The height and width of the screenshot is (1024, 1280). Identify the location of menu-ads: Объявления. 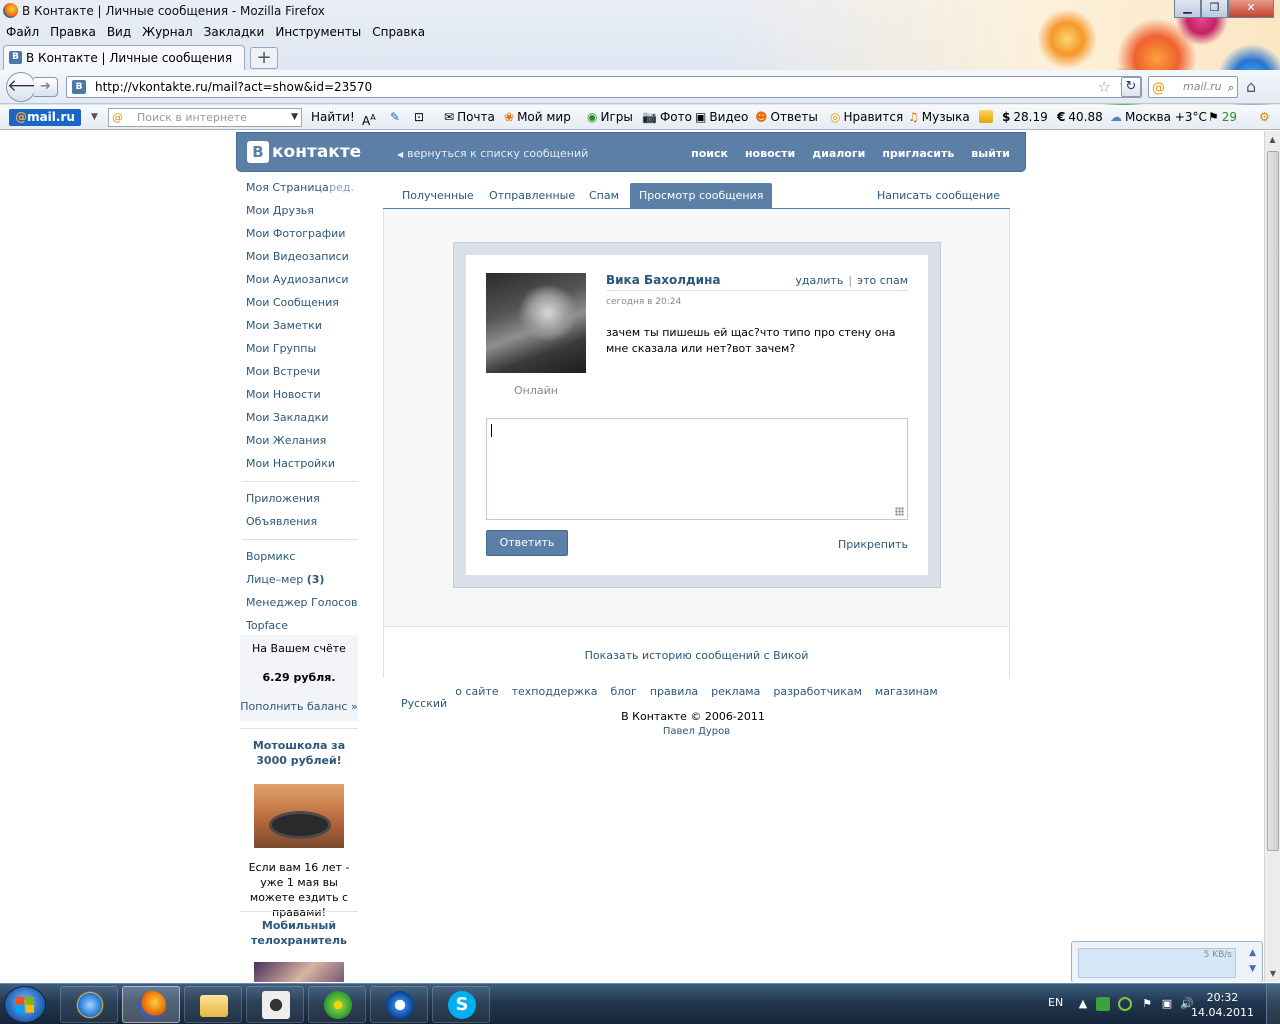
(299, 524).